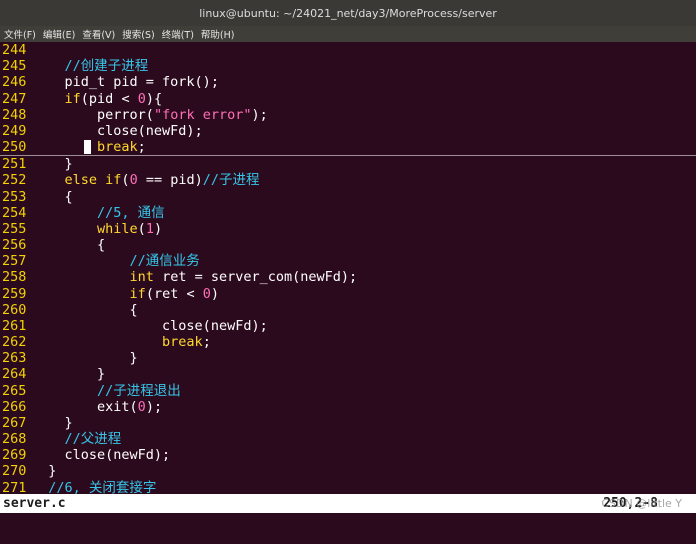 The image size is (696, 544). Describe the element at coordinates (14, 325) in the screenshot. I see `line-number: 261` at that location.